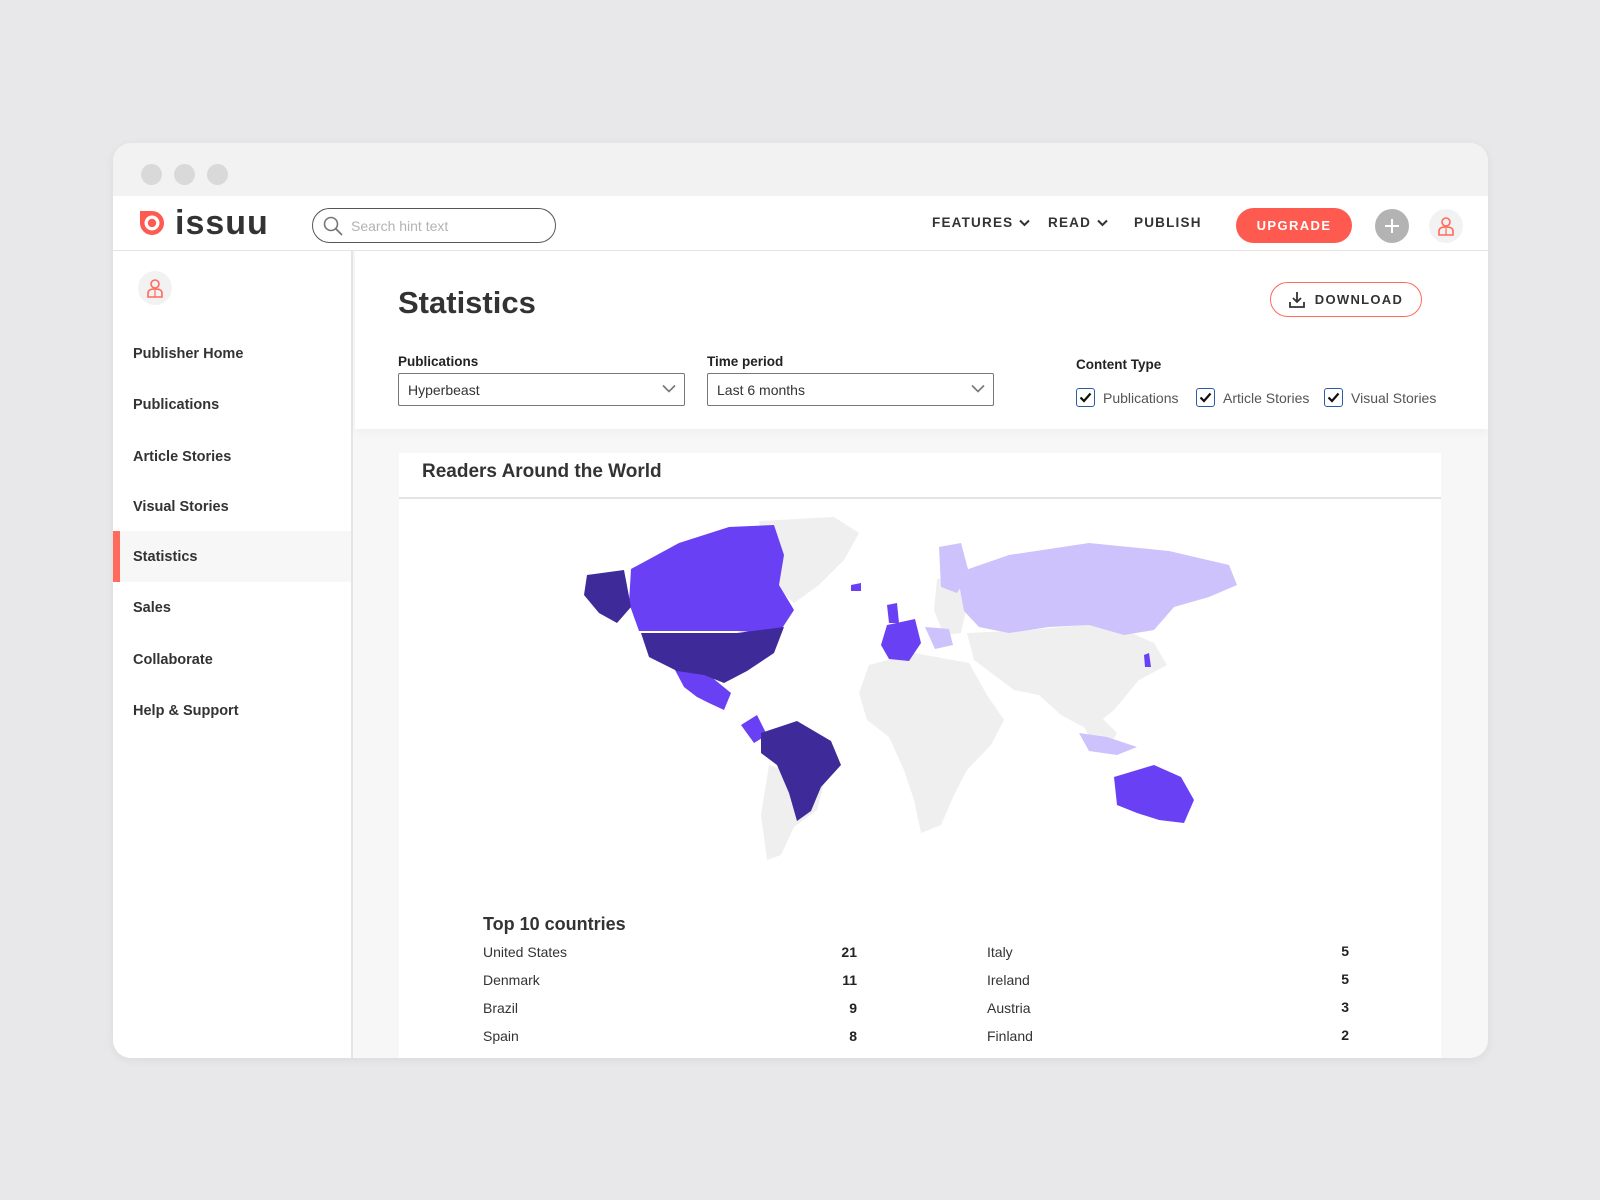 Image resolution: width=1600 pixels, height=1200 pixels. Describe the element at coordinates (1296, 300) in the screenshot. I see `download-icon` at that location.